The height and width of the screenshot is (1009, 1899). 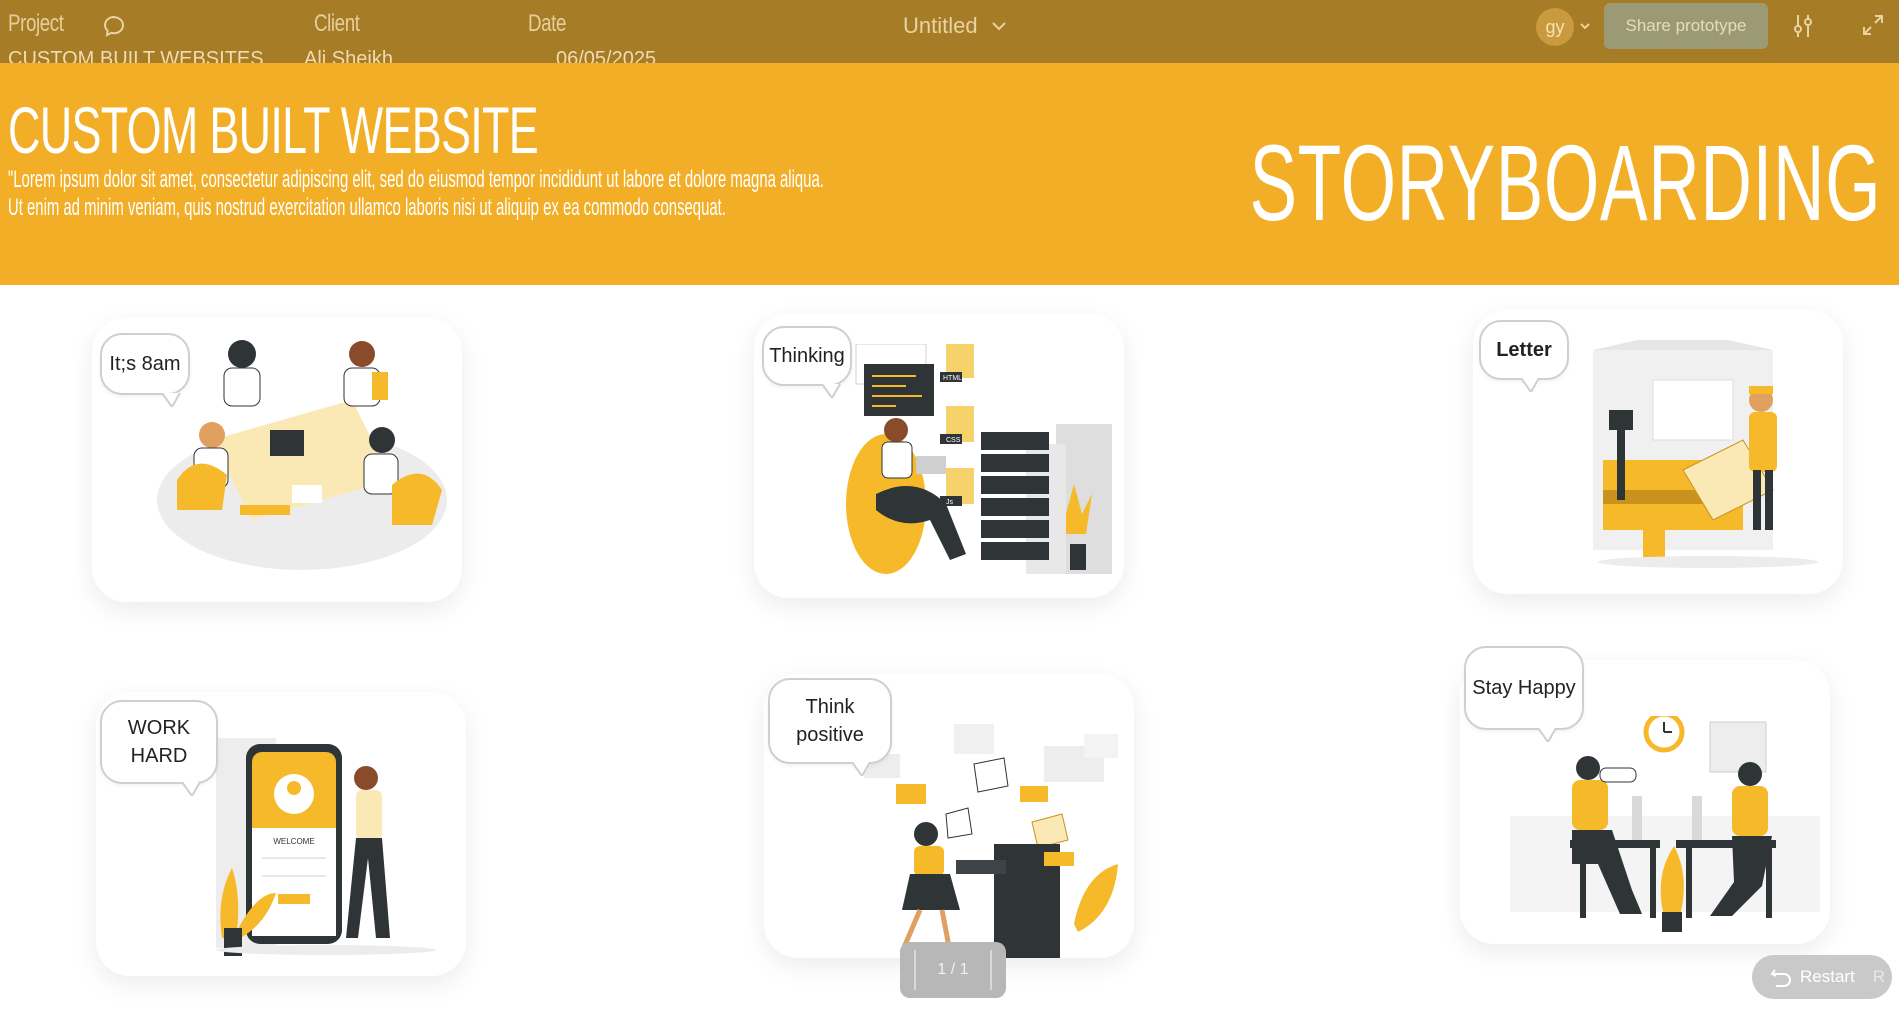 I want to click on speech-bubble: Think positive, so click(x=830, y=727).